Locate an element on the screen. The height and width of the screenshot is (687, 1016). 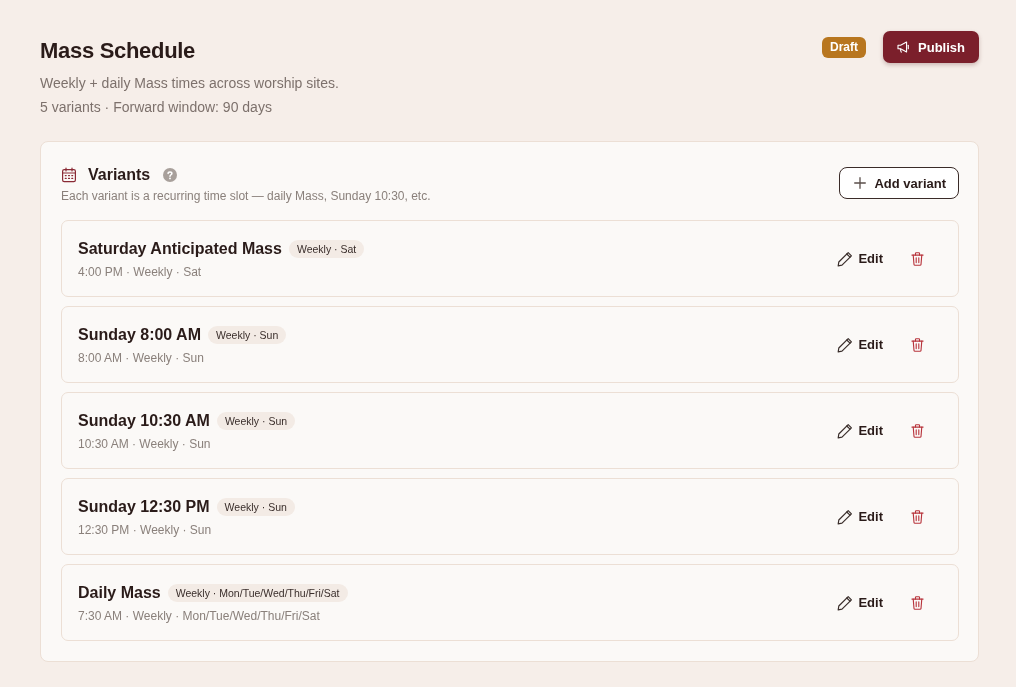
publish-button: Publish is located at coordinates (931, 47).